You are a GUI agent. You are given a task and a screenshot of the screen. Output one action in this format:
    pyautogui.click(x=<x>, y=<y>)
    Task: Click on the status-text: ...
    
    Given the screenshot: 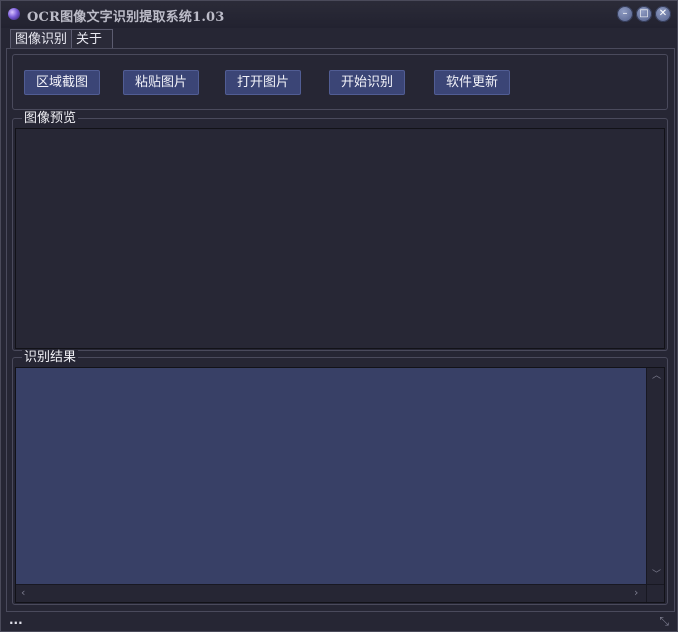 What is the action you would take?
    pyautogui.click(x=16, y=620)
    